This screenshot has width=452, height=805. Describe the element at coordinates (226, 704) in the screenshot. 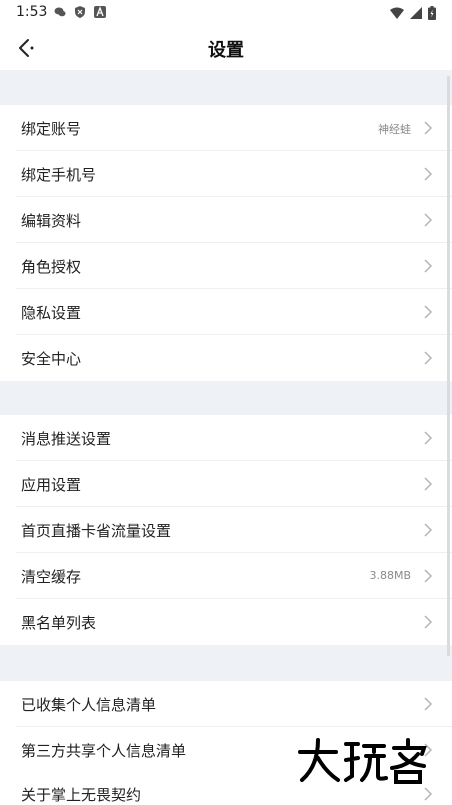

I see `row-collected-info-list: 已收集个人信息清单` at that location.